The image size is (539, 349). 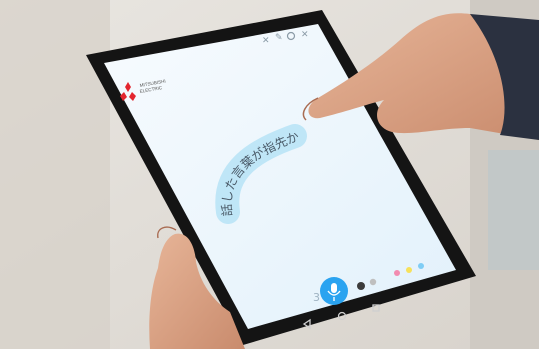 What do you see at coordinates (279, 38) in the screenshot?
I see `pen-icon: ✎` at bounding box center [279, 38].